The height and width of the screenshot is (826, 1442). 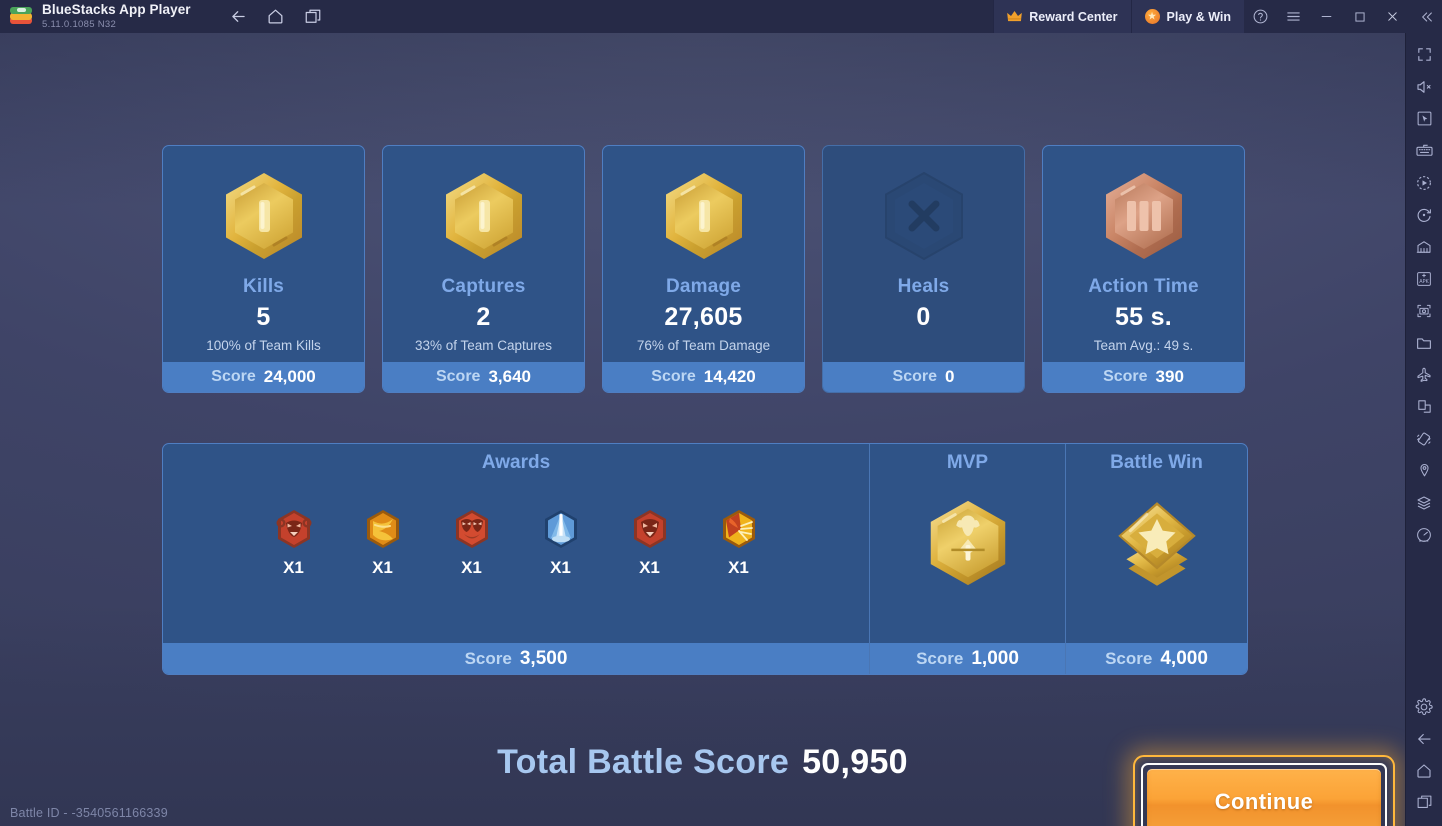 I want to click on sidebar-item-macro-recorder, so click(x=1424, y=182).